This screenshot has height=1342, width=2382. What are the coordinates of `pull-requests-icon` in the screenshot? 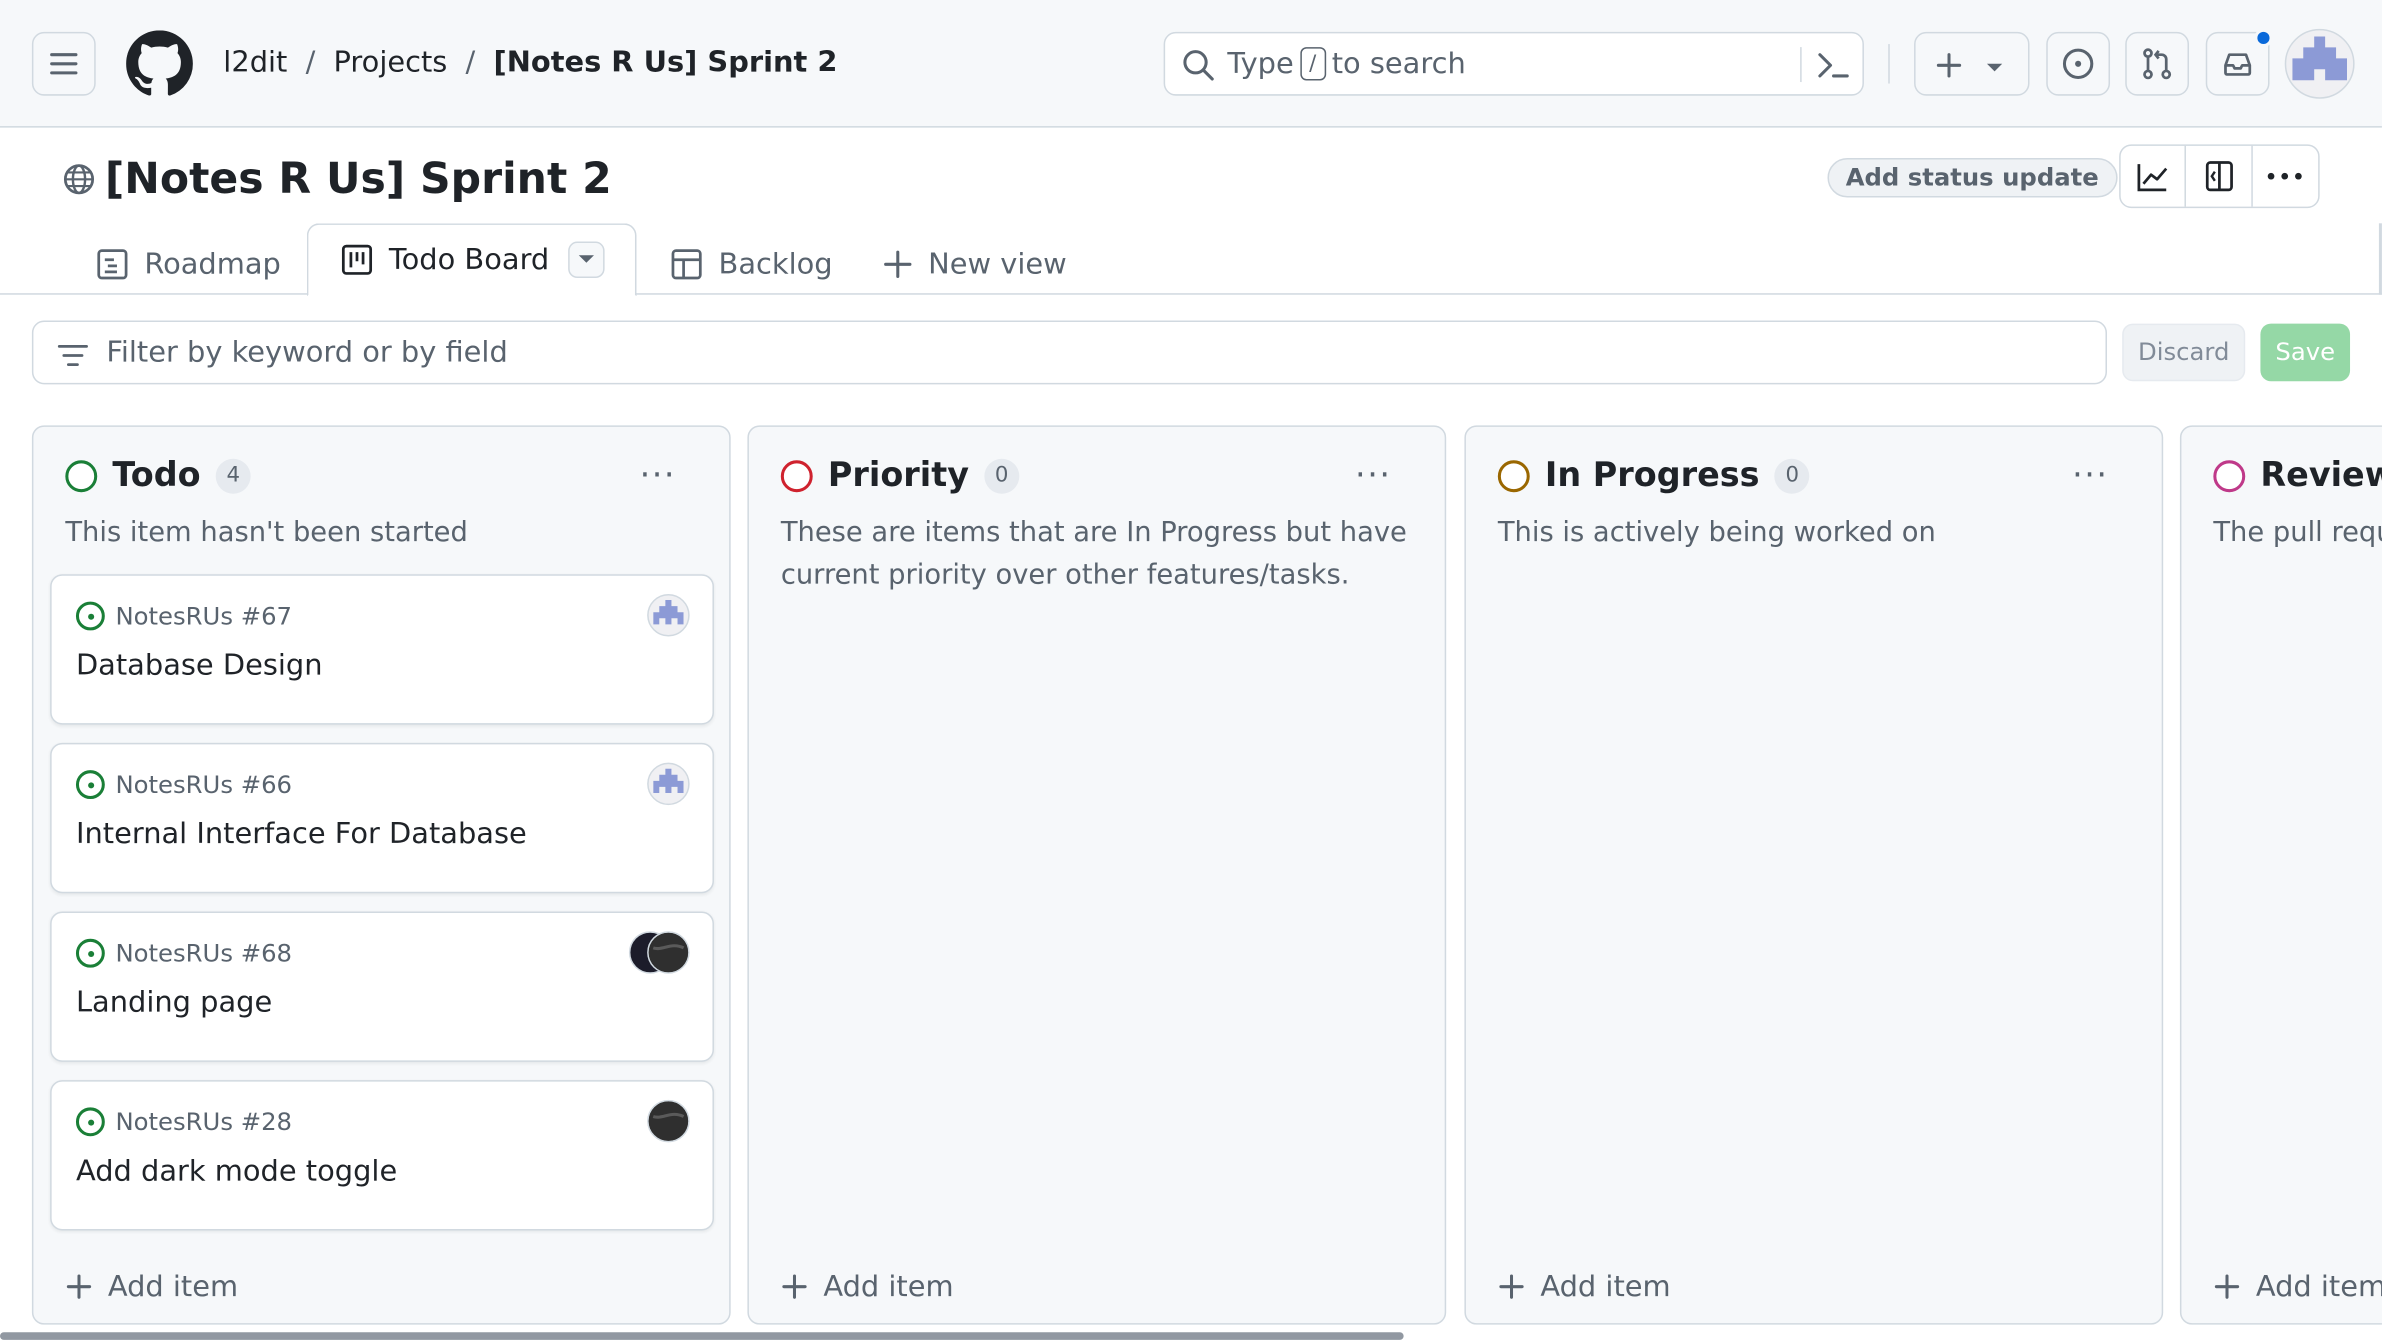 It's located at (2157, 64).